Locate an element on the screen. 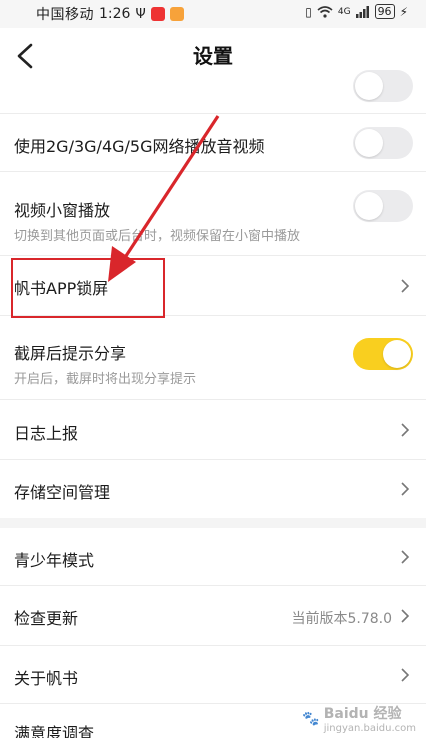 This screenshot has height=738, width=426. network-playback-toggle is located at coordinates (383, 143).